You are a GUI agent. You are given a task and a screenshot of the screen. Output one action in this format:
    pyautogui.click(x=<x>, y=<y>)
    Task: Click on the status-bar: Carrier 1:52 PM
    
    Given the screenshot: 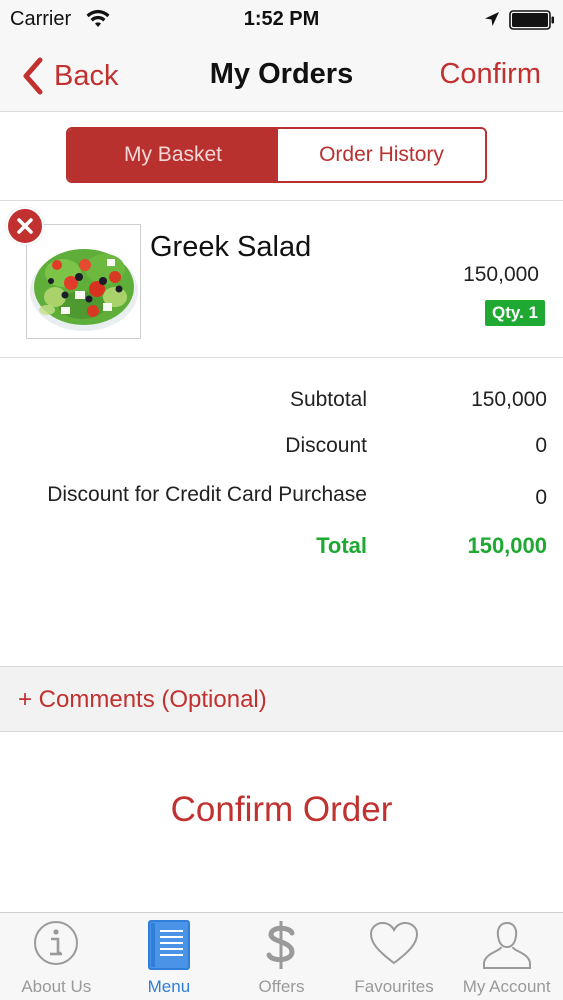 What is the action you would take?
    pyautogui.click(x=281, y=20)
    